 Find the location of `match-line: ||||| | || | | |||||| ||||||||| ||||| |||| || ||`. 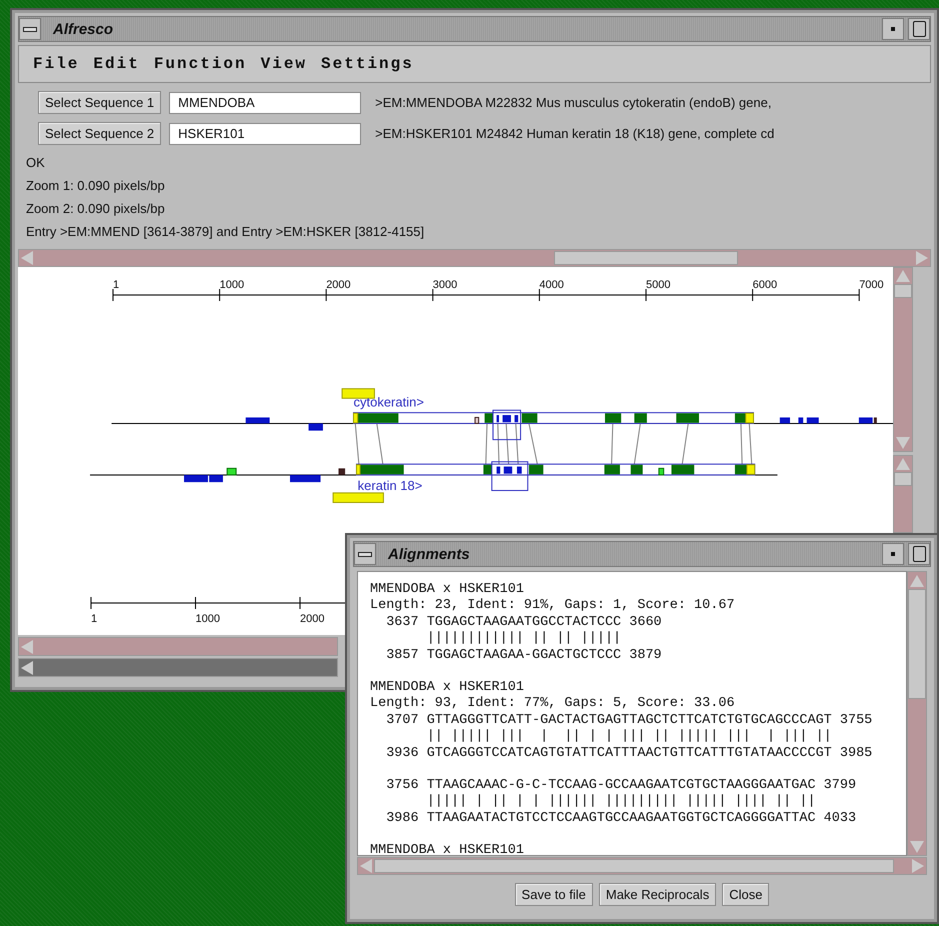

match-line: ||||| | || | | |||||| ||||||||| ||||| |||| || || is located at coordinates (621, 802).